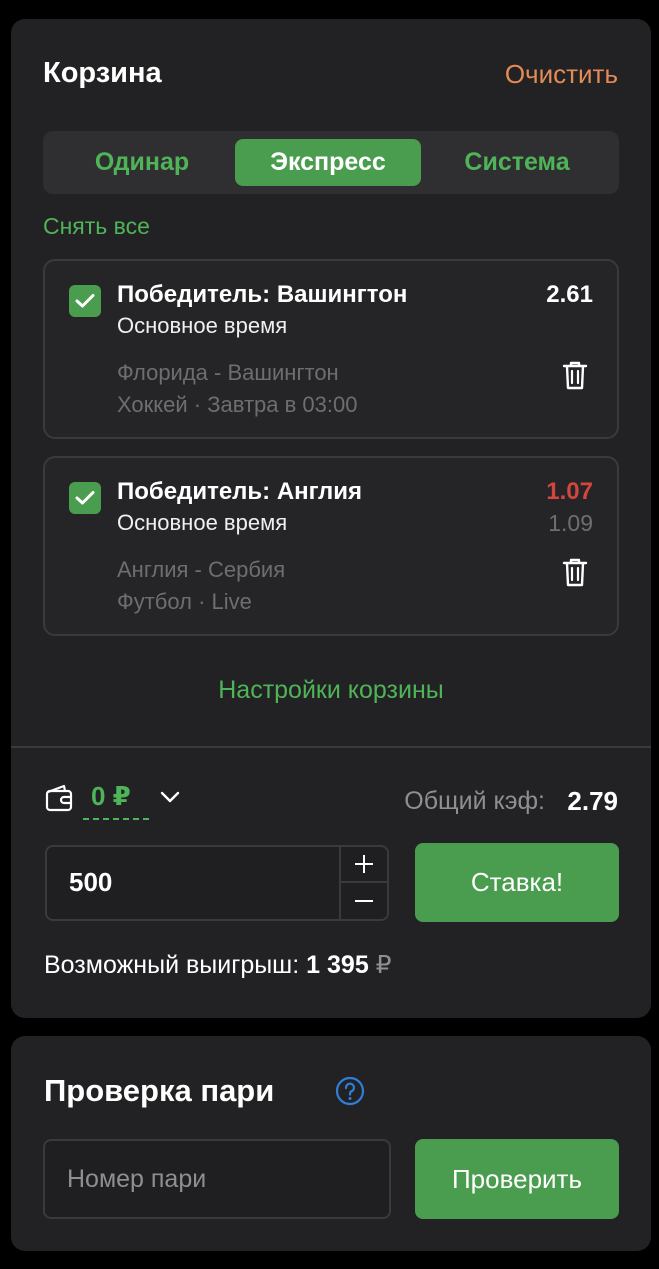  I want to click on stake-amount-input, so click(199, 882).